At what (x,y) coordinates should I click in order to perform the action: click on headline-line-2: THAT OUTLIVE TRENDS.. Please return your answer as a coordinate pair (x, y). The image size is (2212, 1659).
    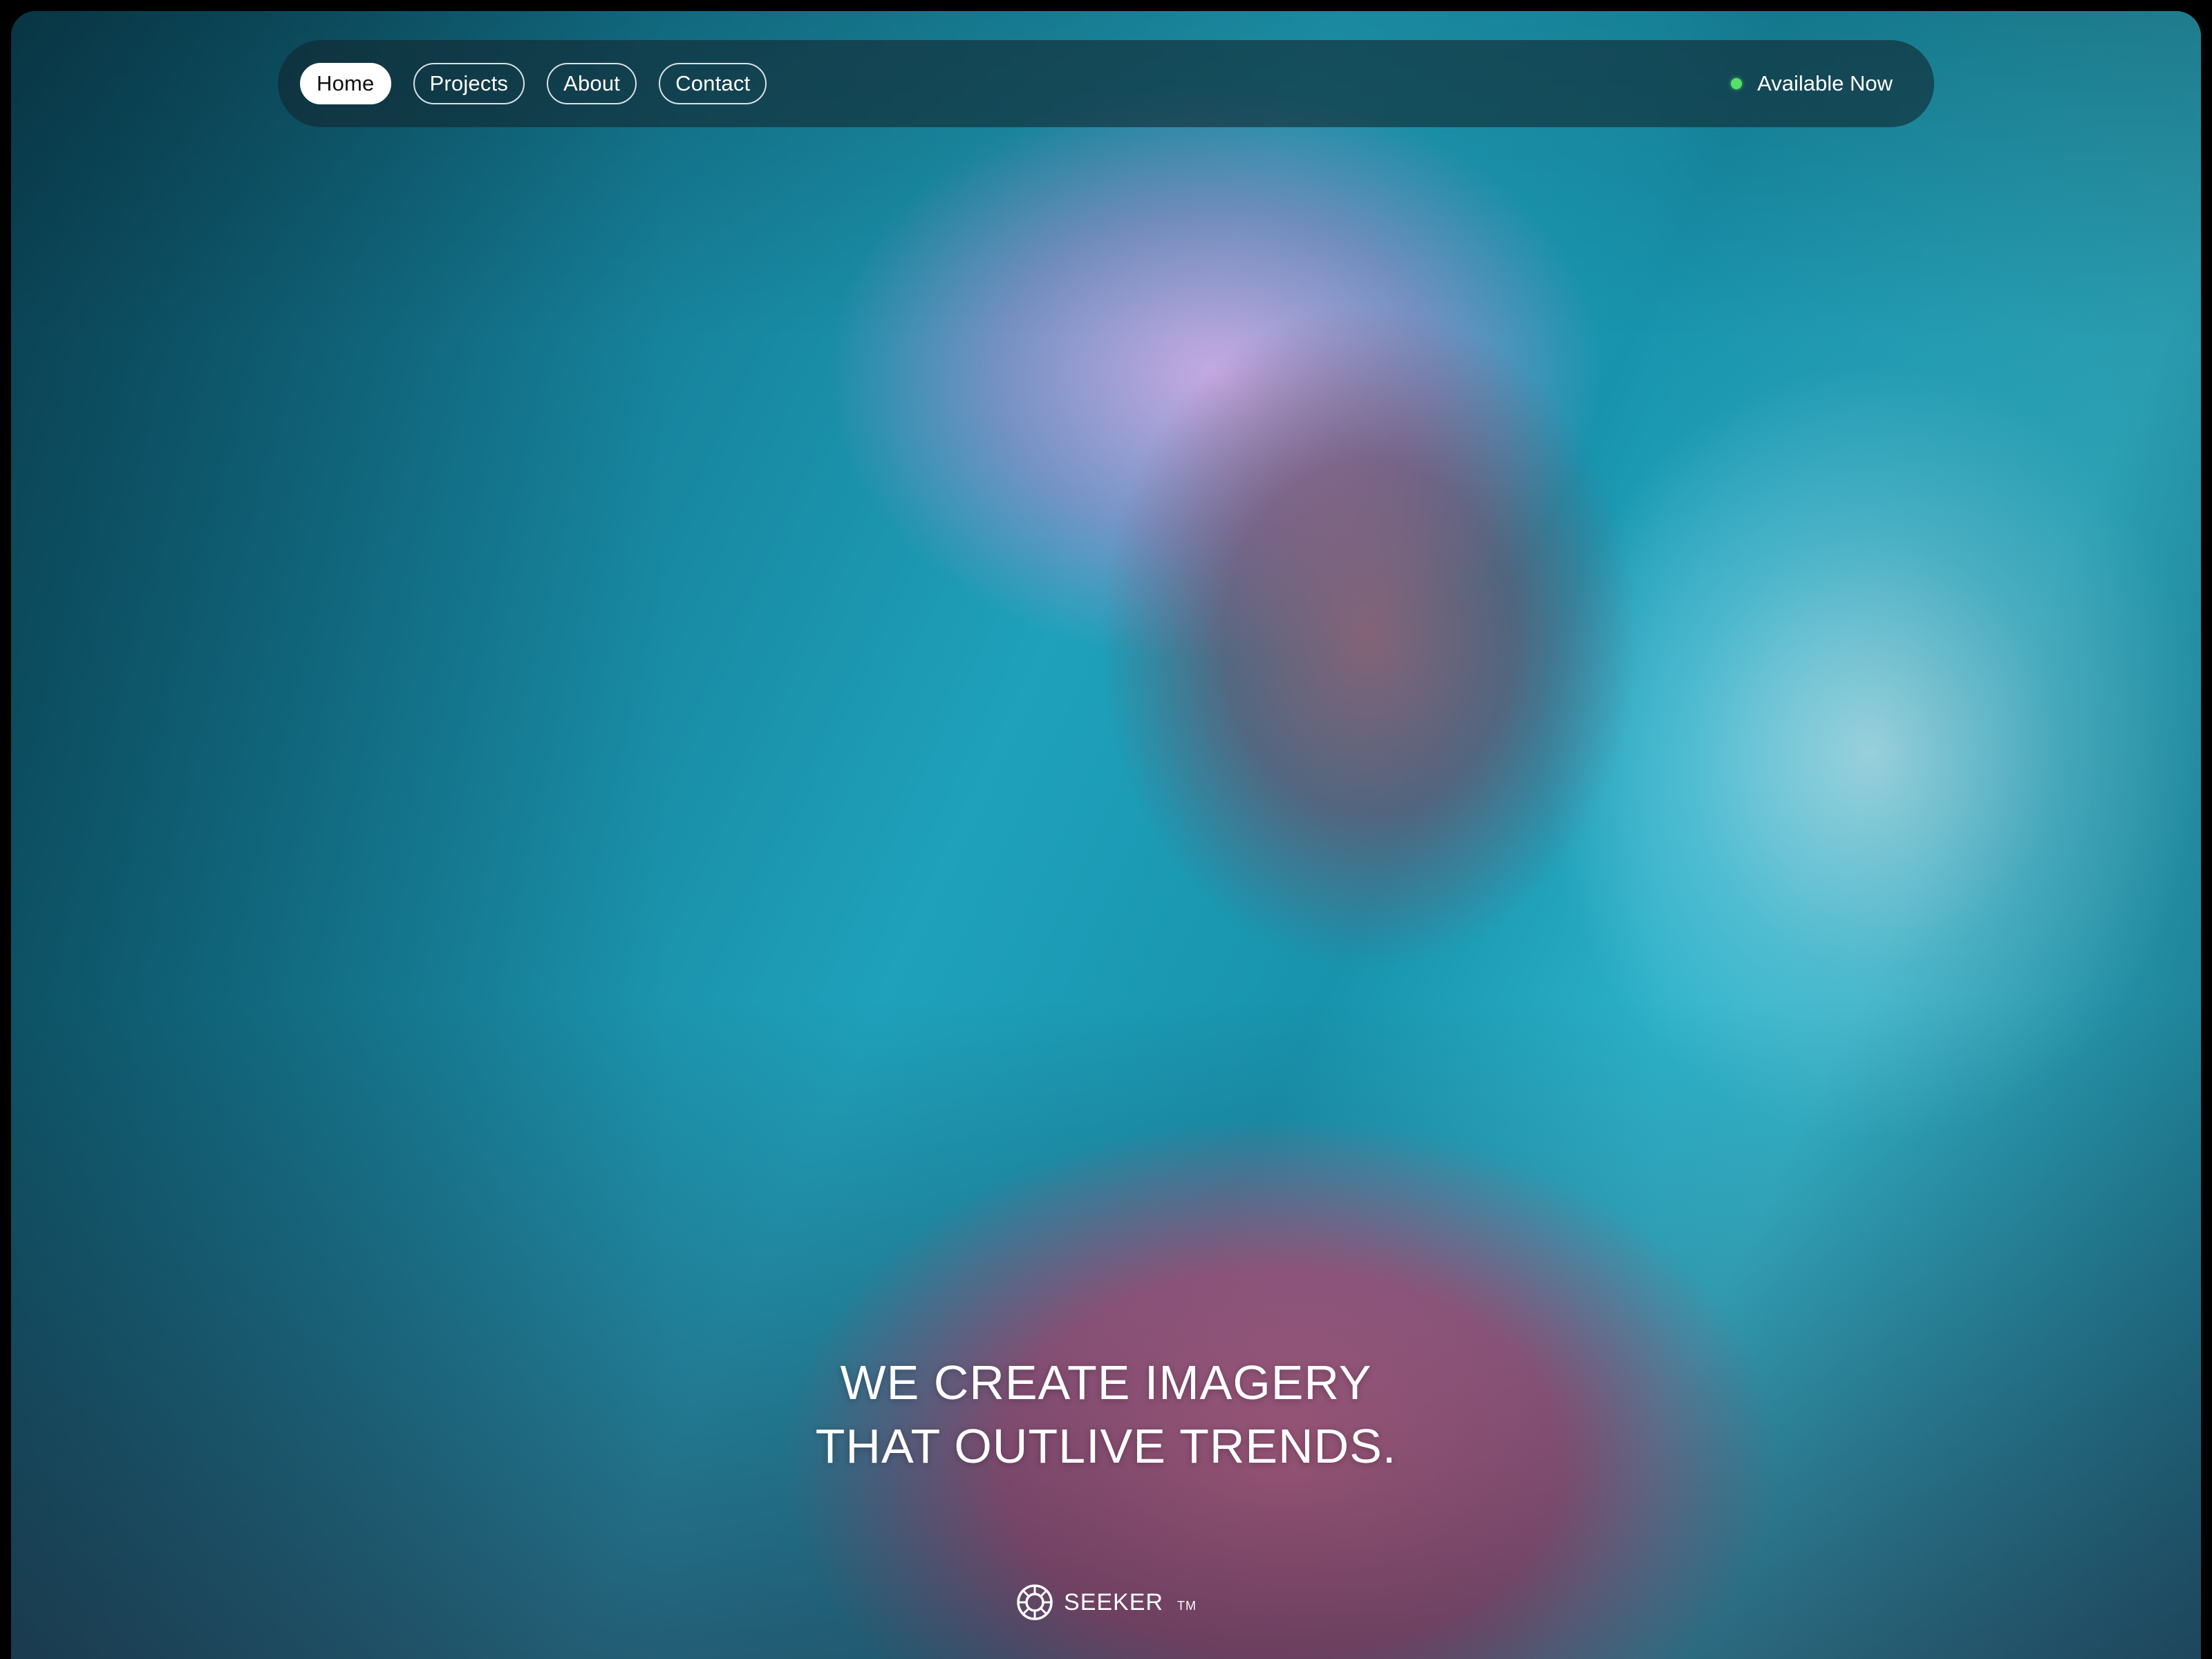
    Looking at the image, I should click on (1106, 1446).